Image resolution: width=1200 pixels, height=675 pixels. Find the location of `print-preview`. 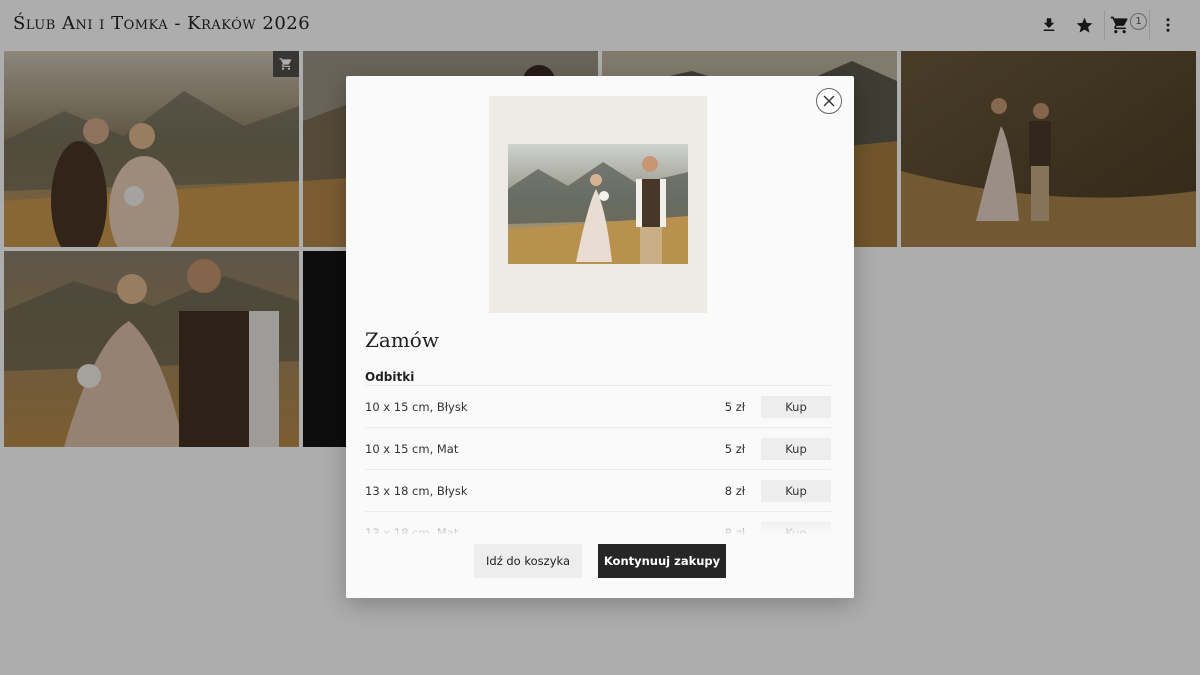

print-preview is located at coordinates (598, 204).